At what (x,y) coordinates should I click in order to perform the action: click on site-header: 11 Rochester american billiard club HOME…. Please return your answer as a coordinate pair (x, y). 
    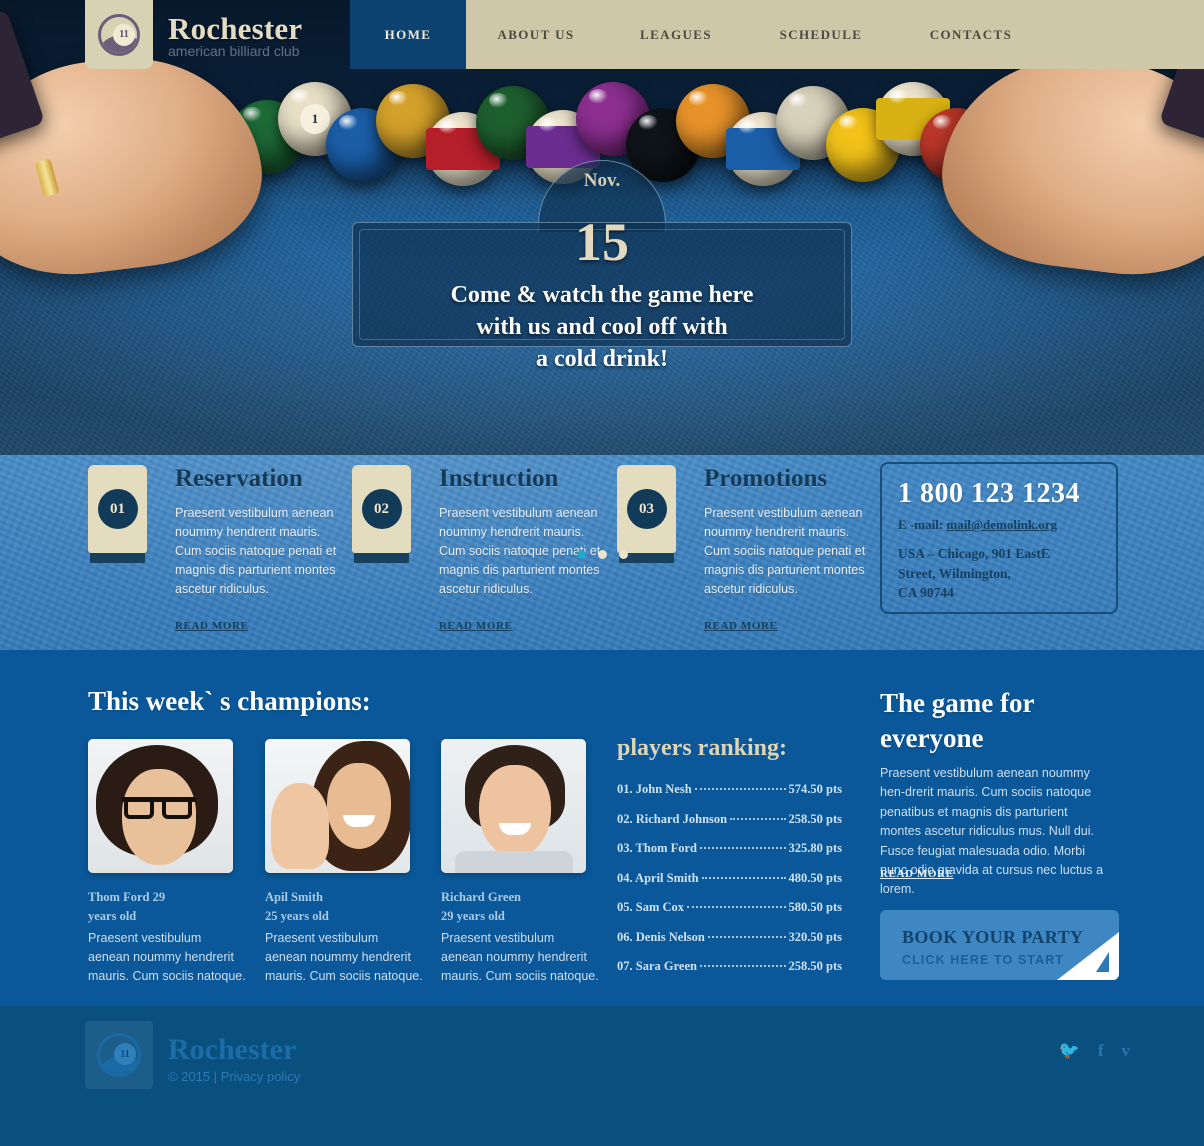
    Looking at the image, I should click on (602, 34).